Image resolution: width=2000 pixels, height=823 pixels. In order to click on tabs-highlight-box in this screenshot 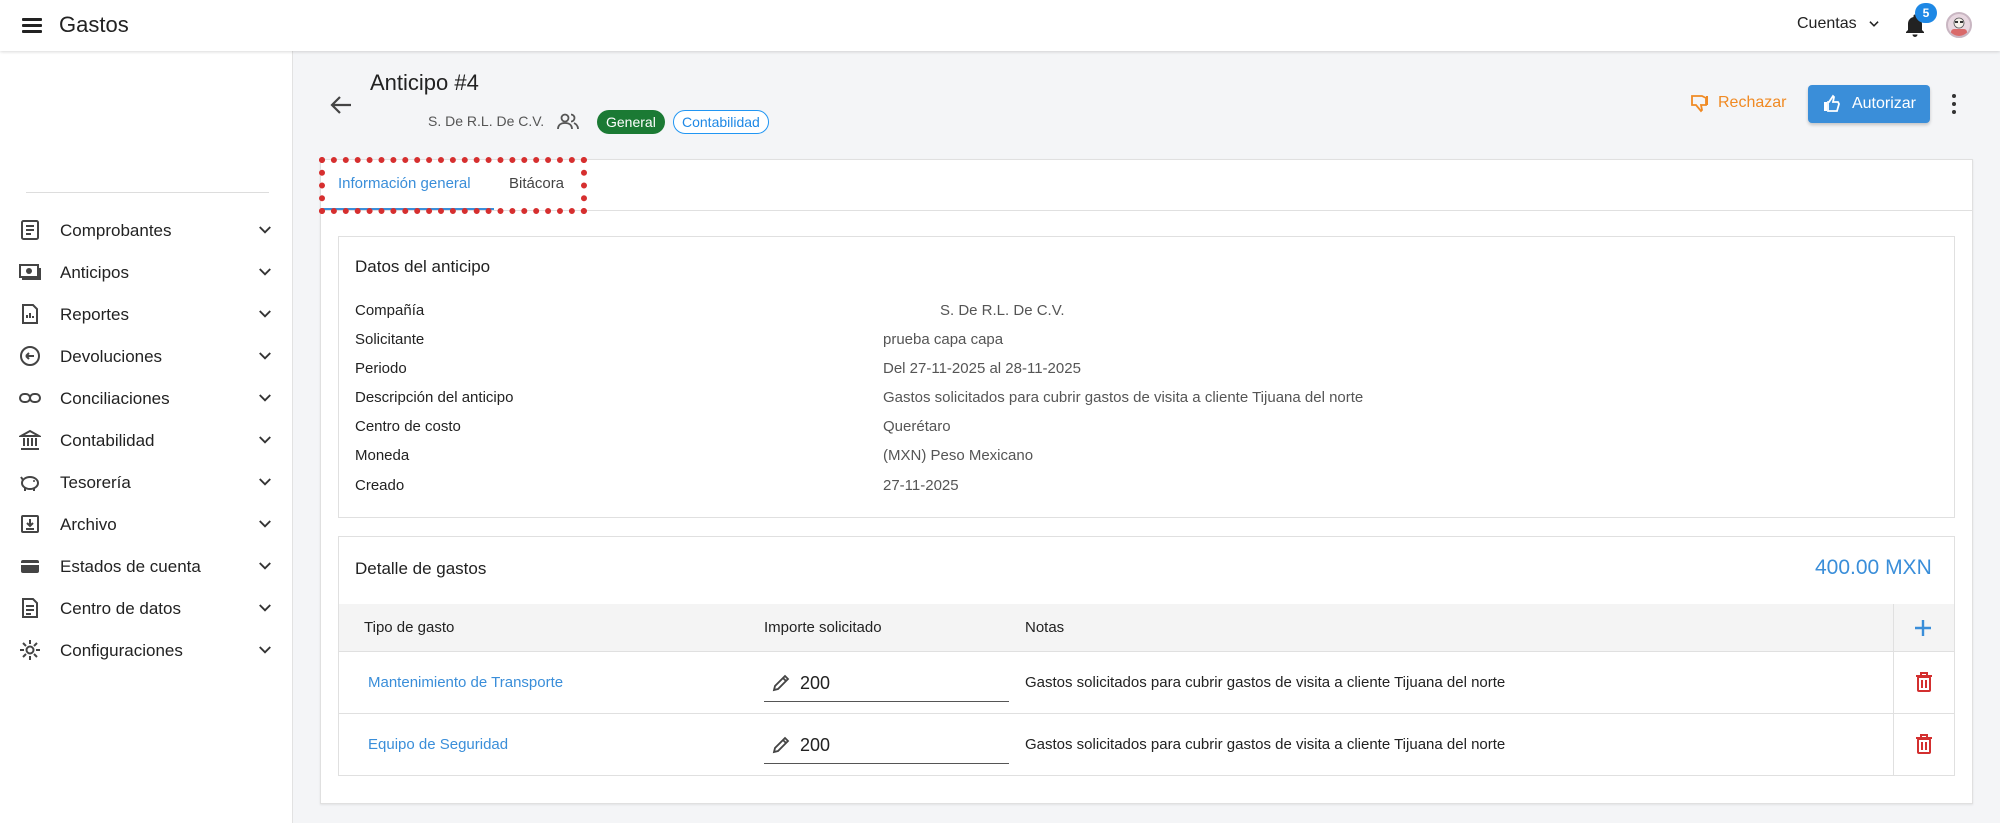, I will do `click(453, 185)`.